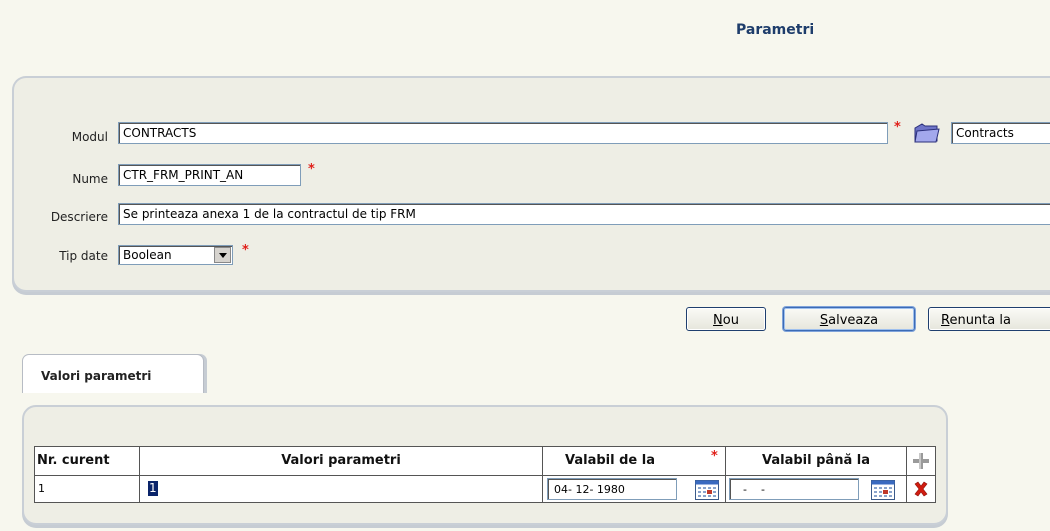 The height and width of the screenshot is (531, 1050). I want to click on table-row-nr: 1, so click(87, 489).